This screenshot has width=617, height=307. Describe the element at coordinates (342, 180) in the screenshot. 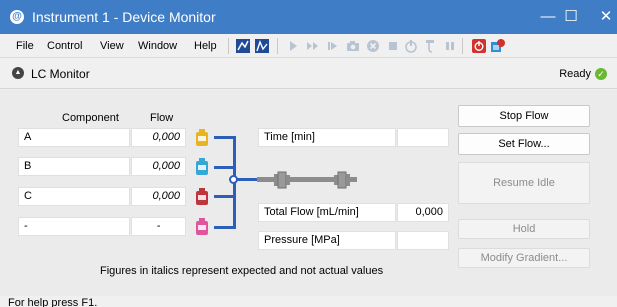

I see `column-outlet-fitting-icon` at that location.